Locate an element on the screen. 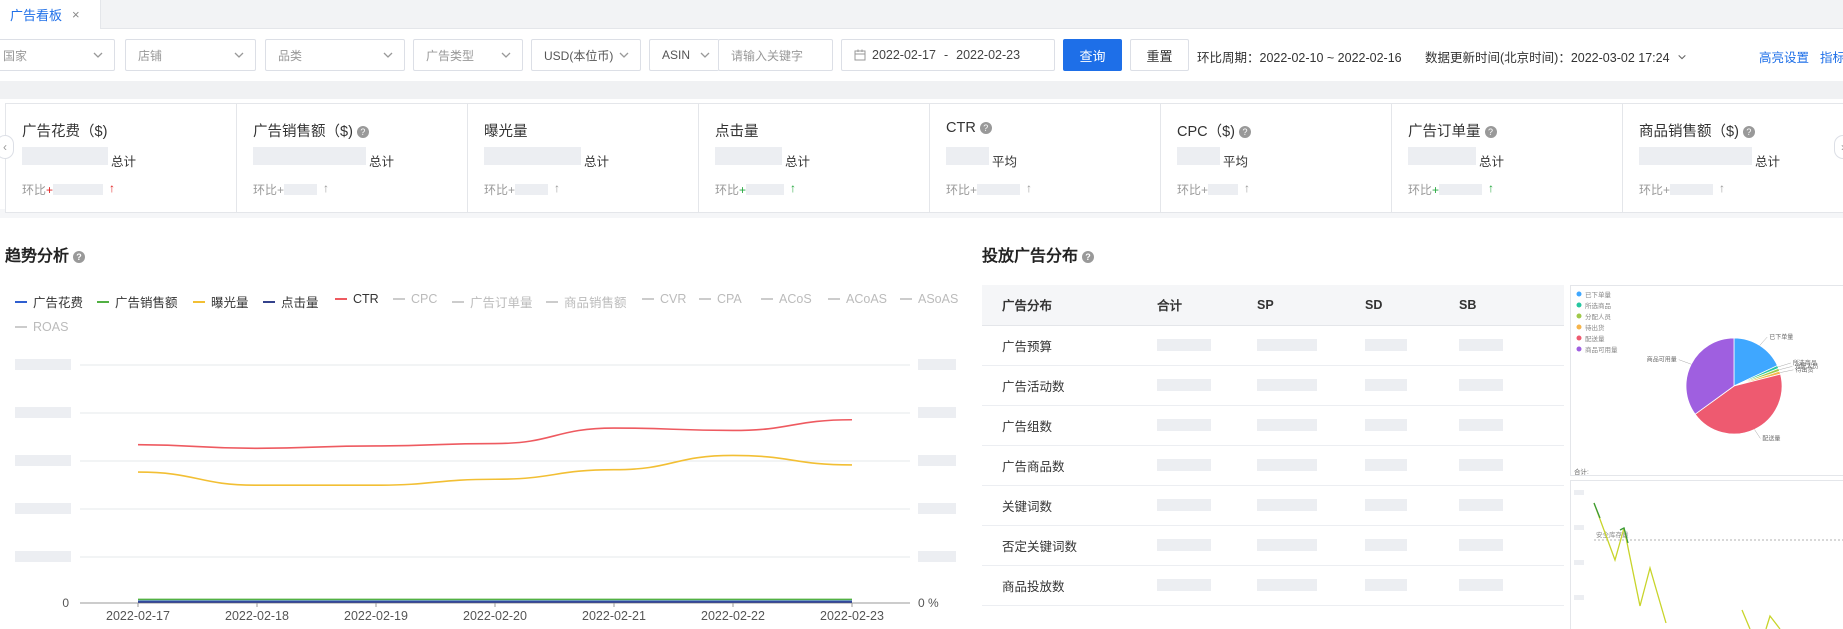  pie-slice-label: 商品可用量 is located at coordinates (1662, 360).